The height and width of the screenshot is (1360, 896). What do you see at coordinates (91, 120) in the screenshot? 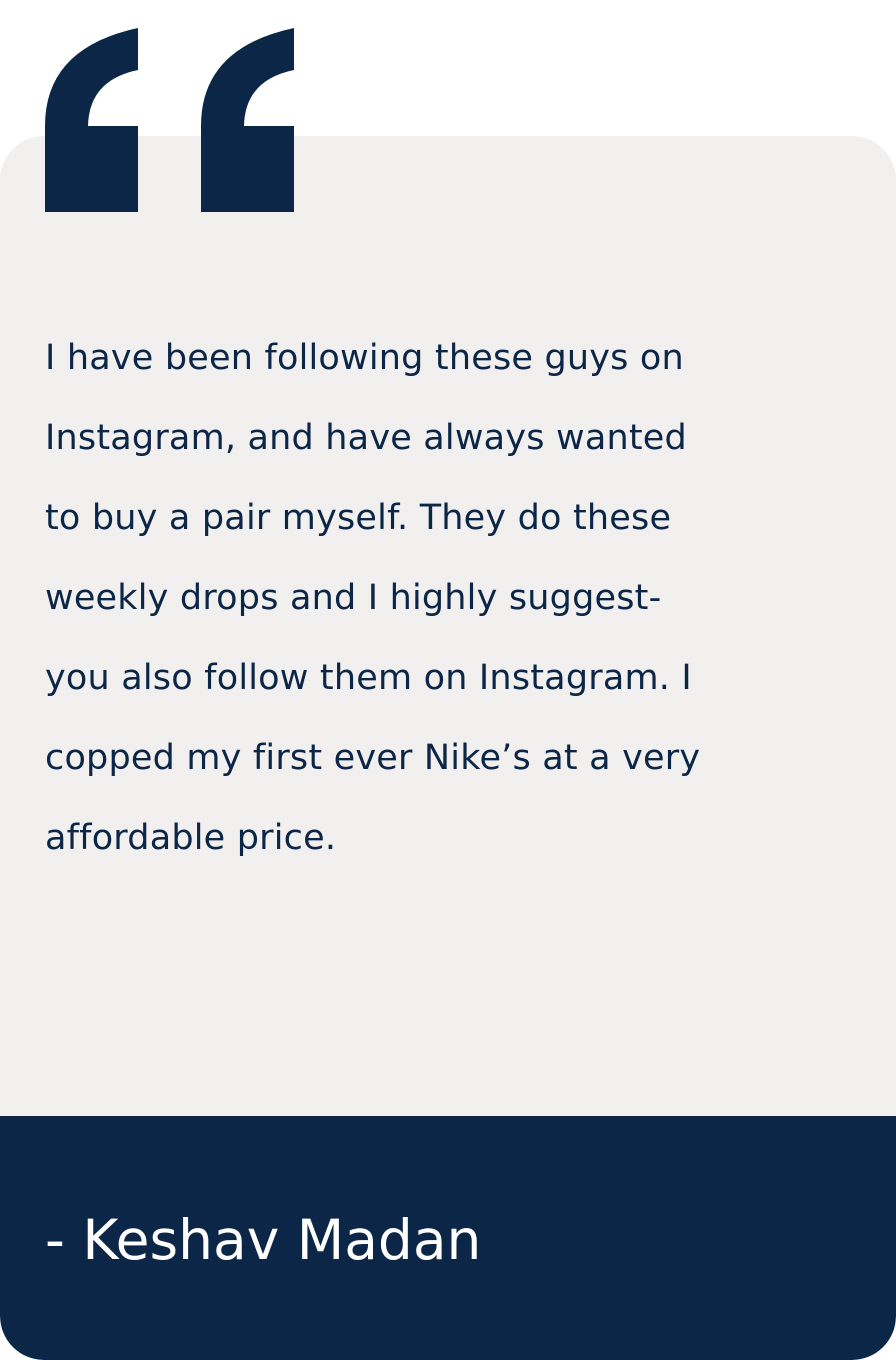
I see `quote-mark-left` at bounding box center [91, 120].